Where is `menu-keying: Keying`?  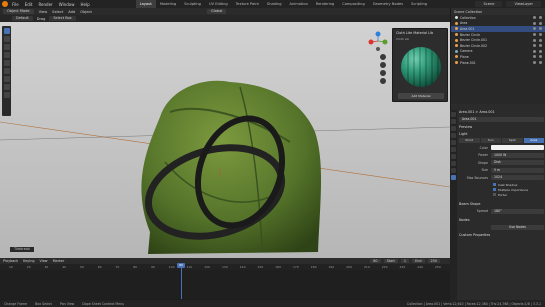 menu-keying: Keying is located at coordinates (28, 261).